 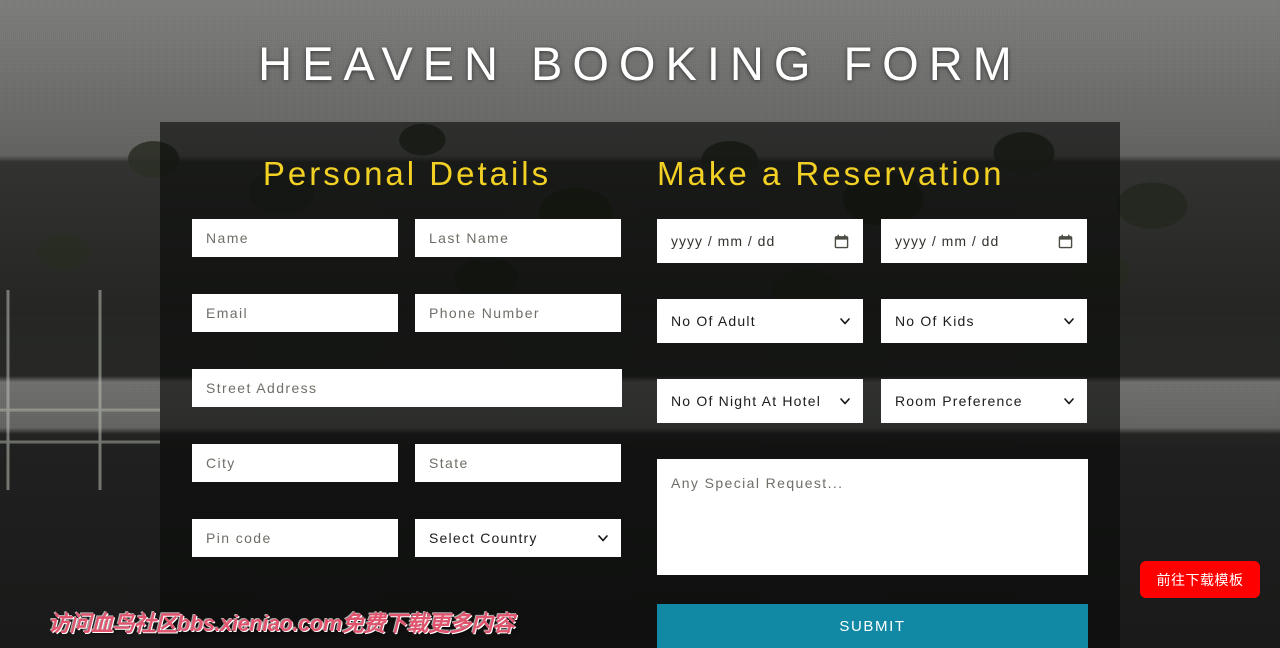 I want to click on kids-select: No Of Kids, so click(x=984, y=321).